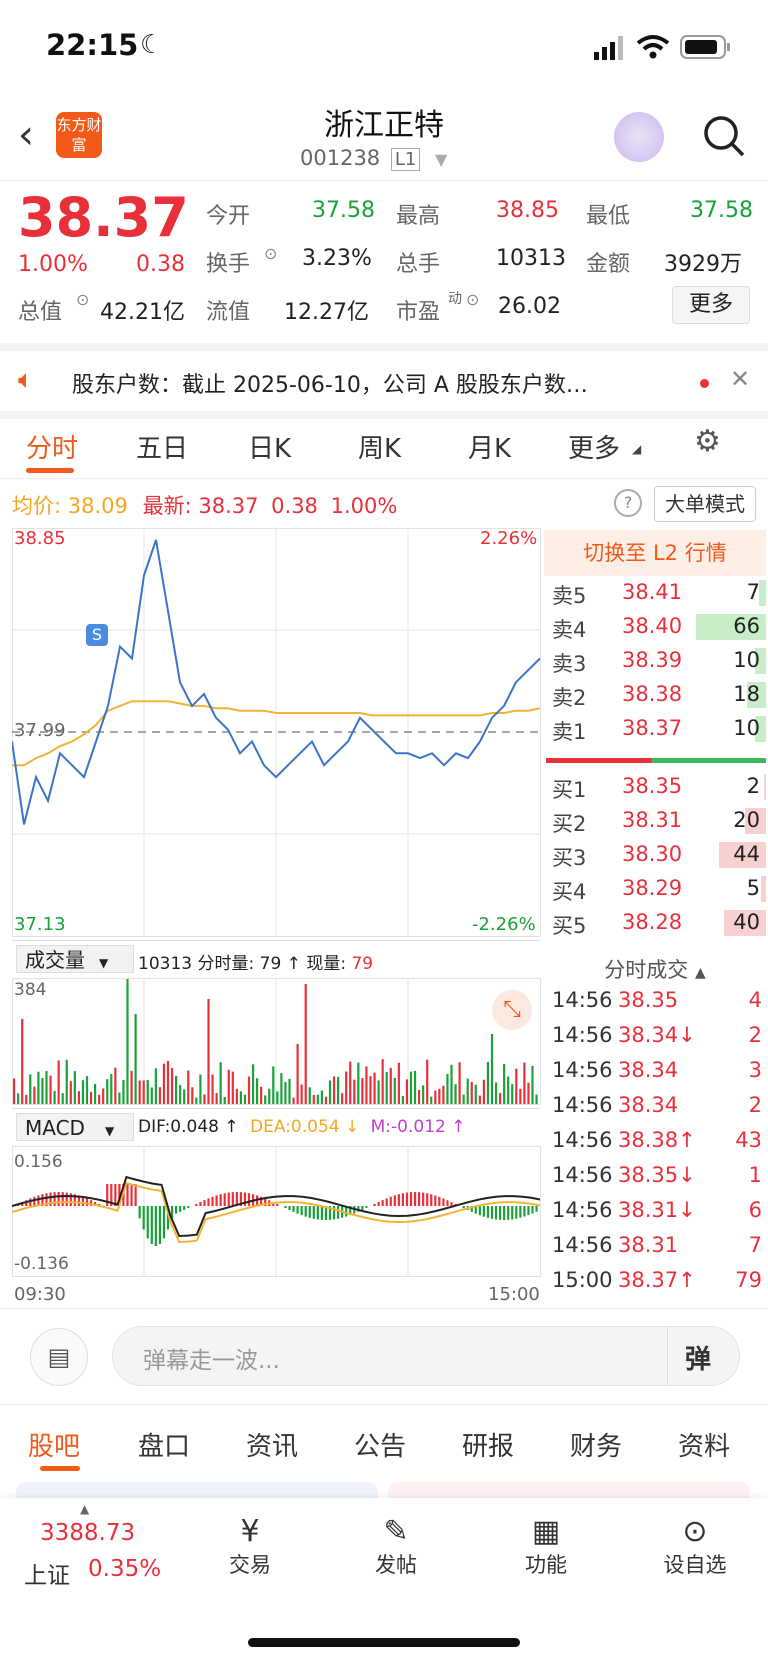  I want to click on order-row: 买4 38.29 5, so click(655, 889).